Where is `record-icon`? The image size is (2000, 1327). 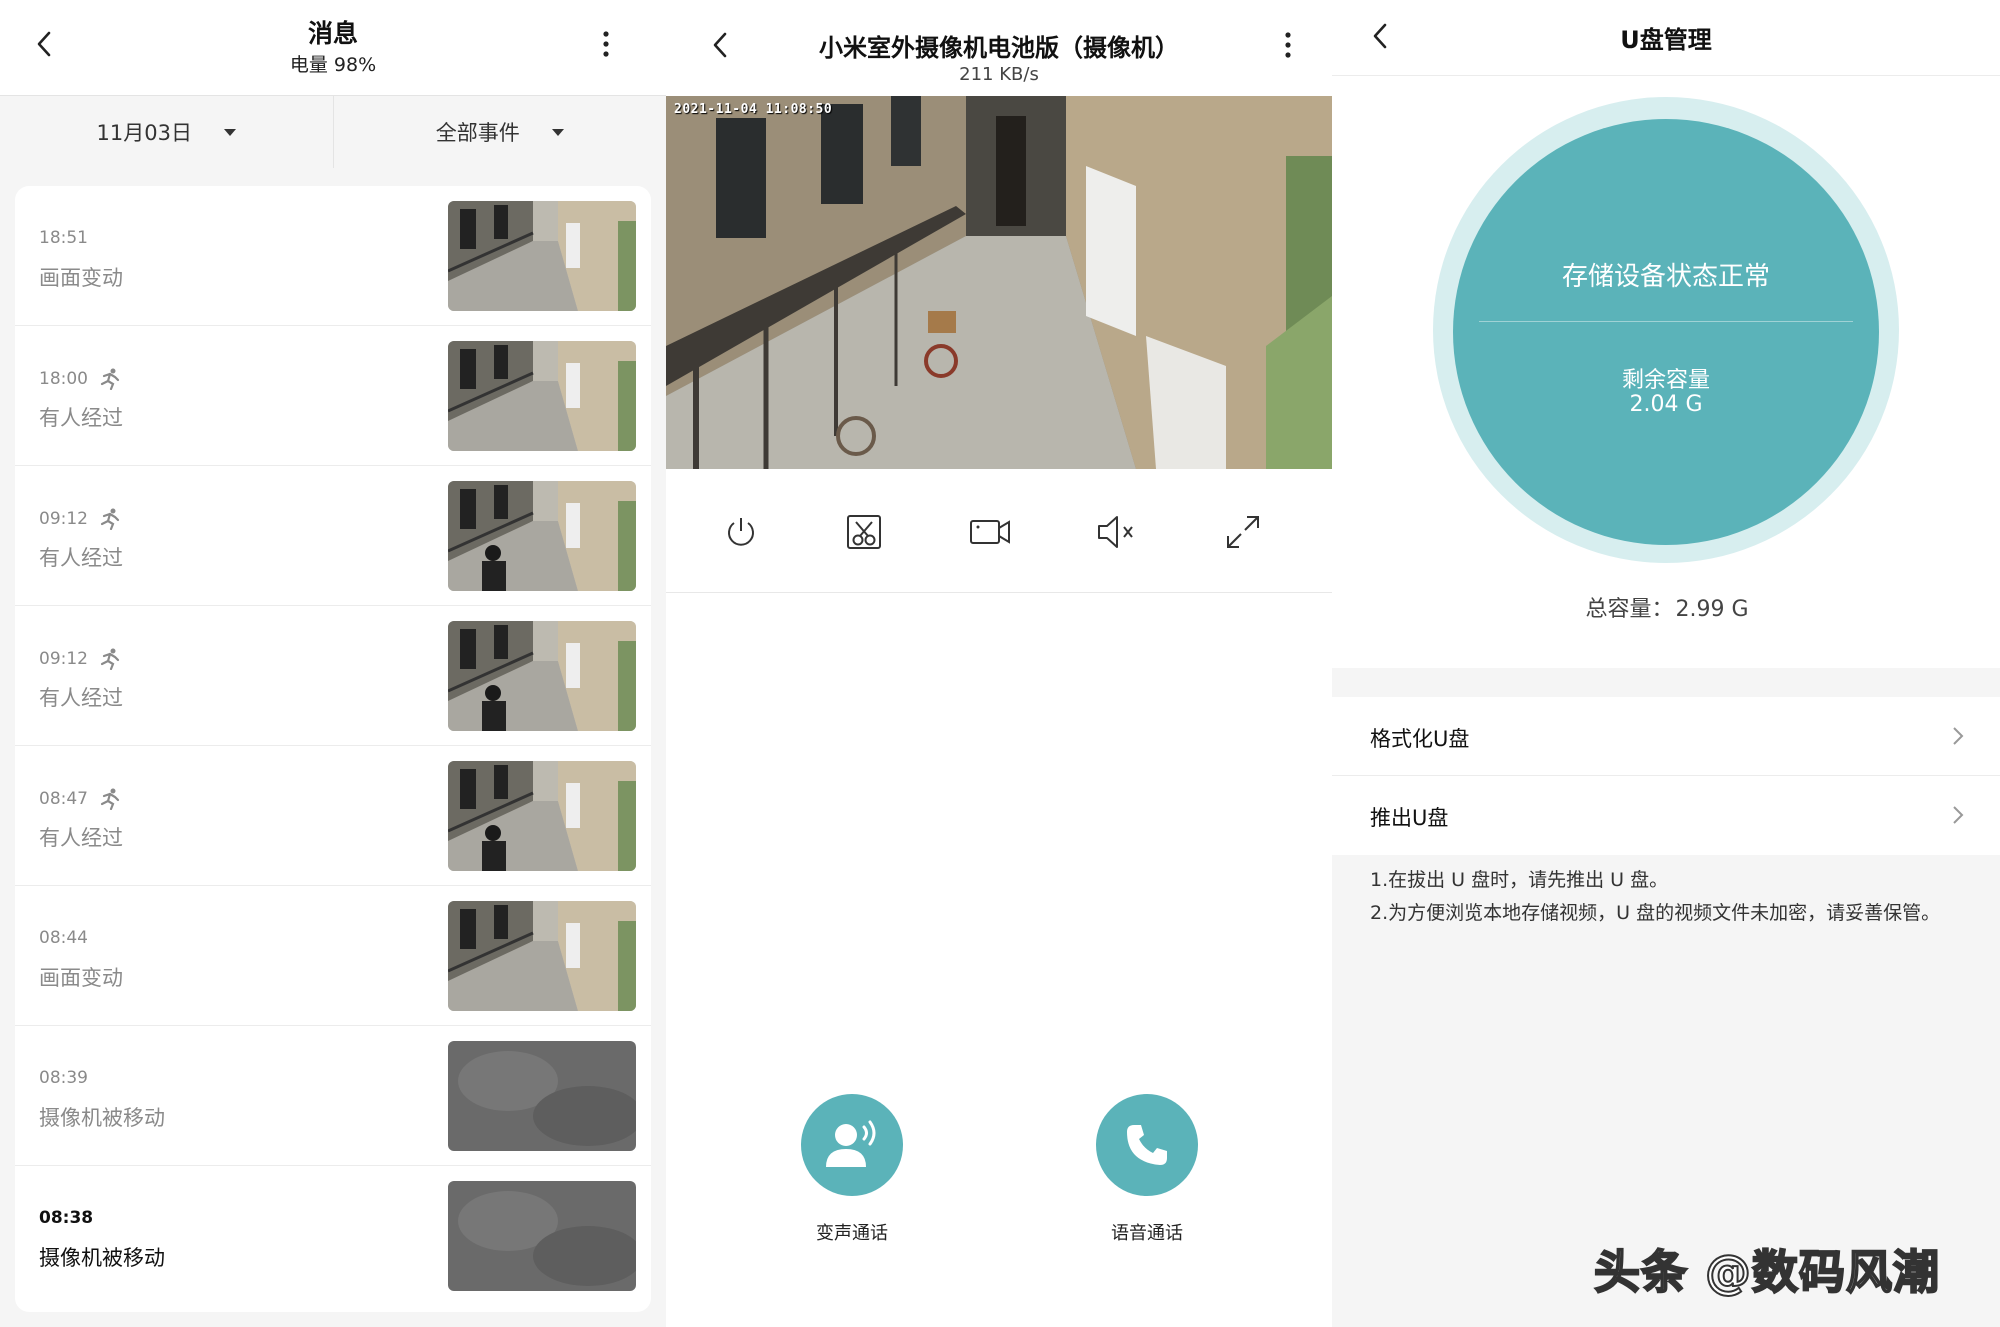 record-icon is located at coordinates (990, 532).